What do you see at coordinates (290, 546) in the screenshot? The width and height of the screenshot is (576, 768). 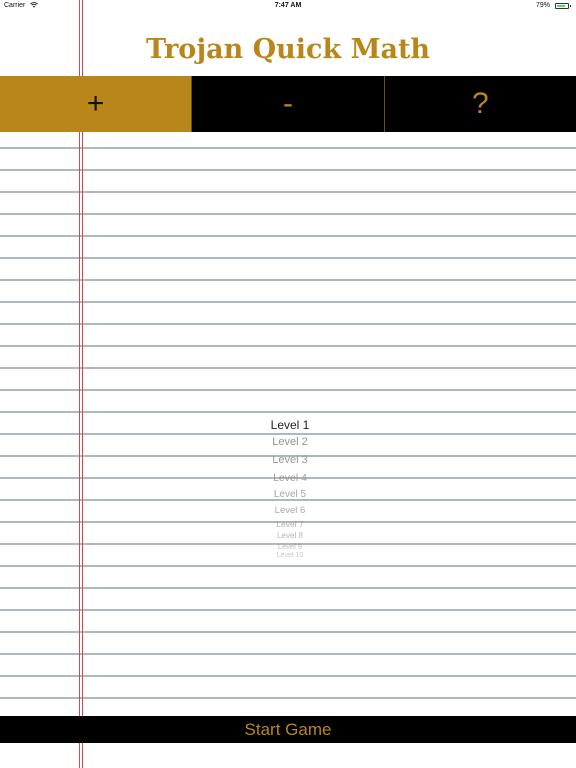 I see `level-option: Level 9` at bounding box center [290, 546].